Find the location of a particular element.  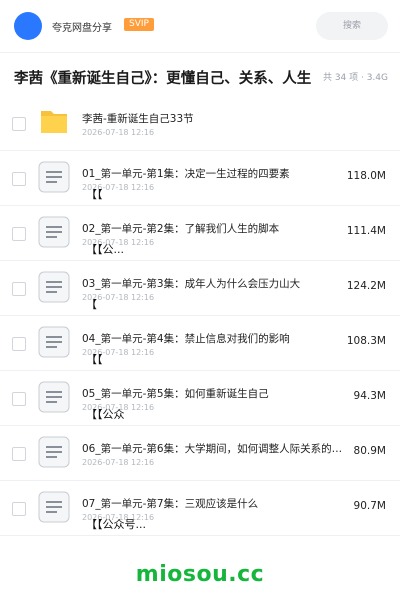

file-name: 04_第一单元-第4集：禁止信息对我们的影响 is located at coordinates (213, 338).